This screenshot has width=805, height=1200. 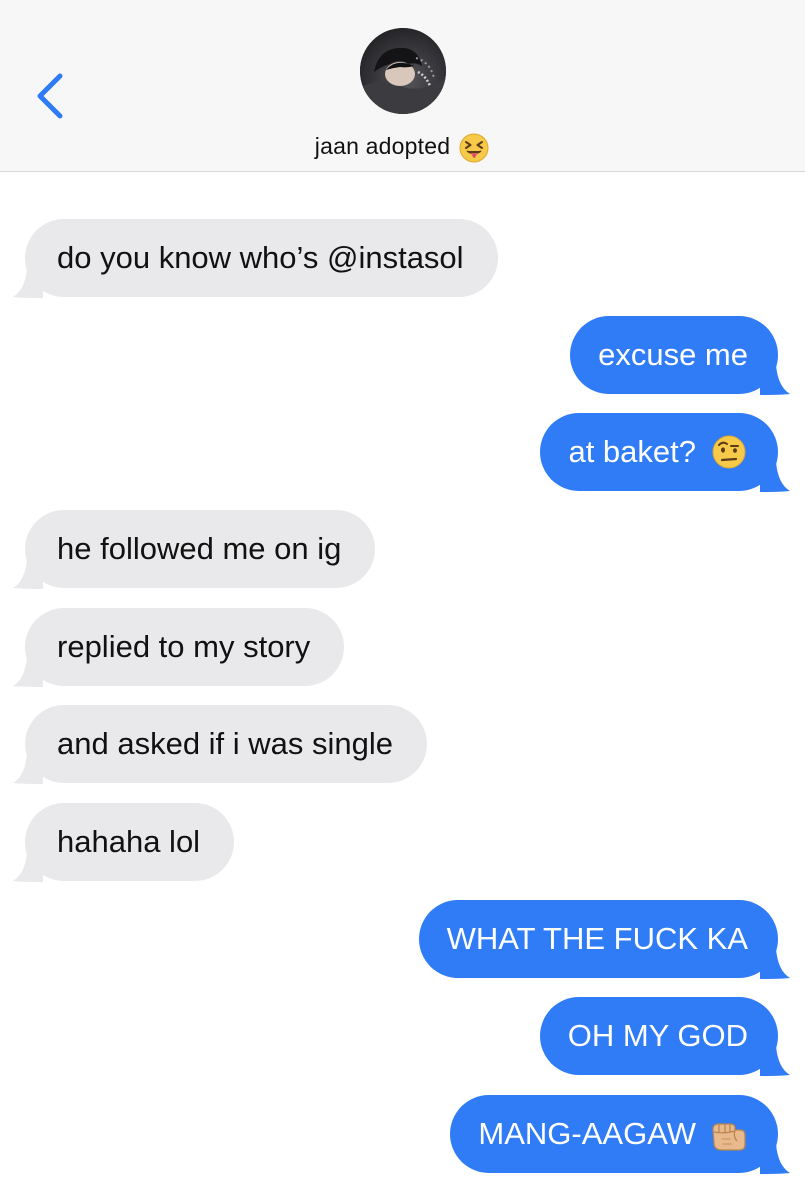 I want to click on outgoing-message-bubble: MANG-AAGAW, so click(x=620, y=1134).